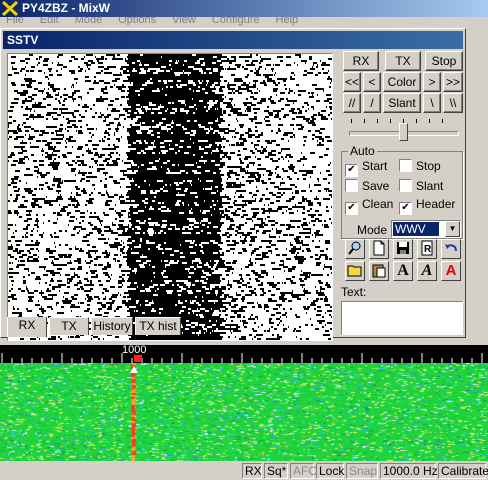 The image size is (488, 480). Describe the element at coordinates (403, 249) in the screenshot. I see `save-icon` at that location.